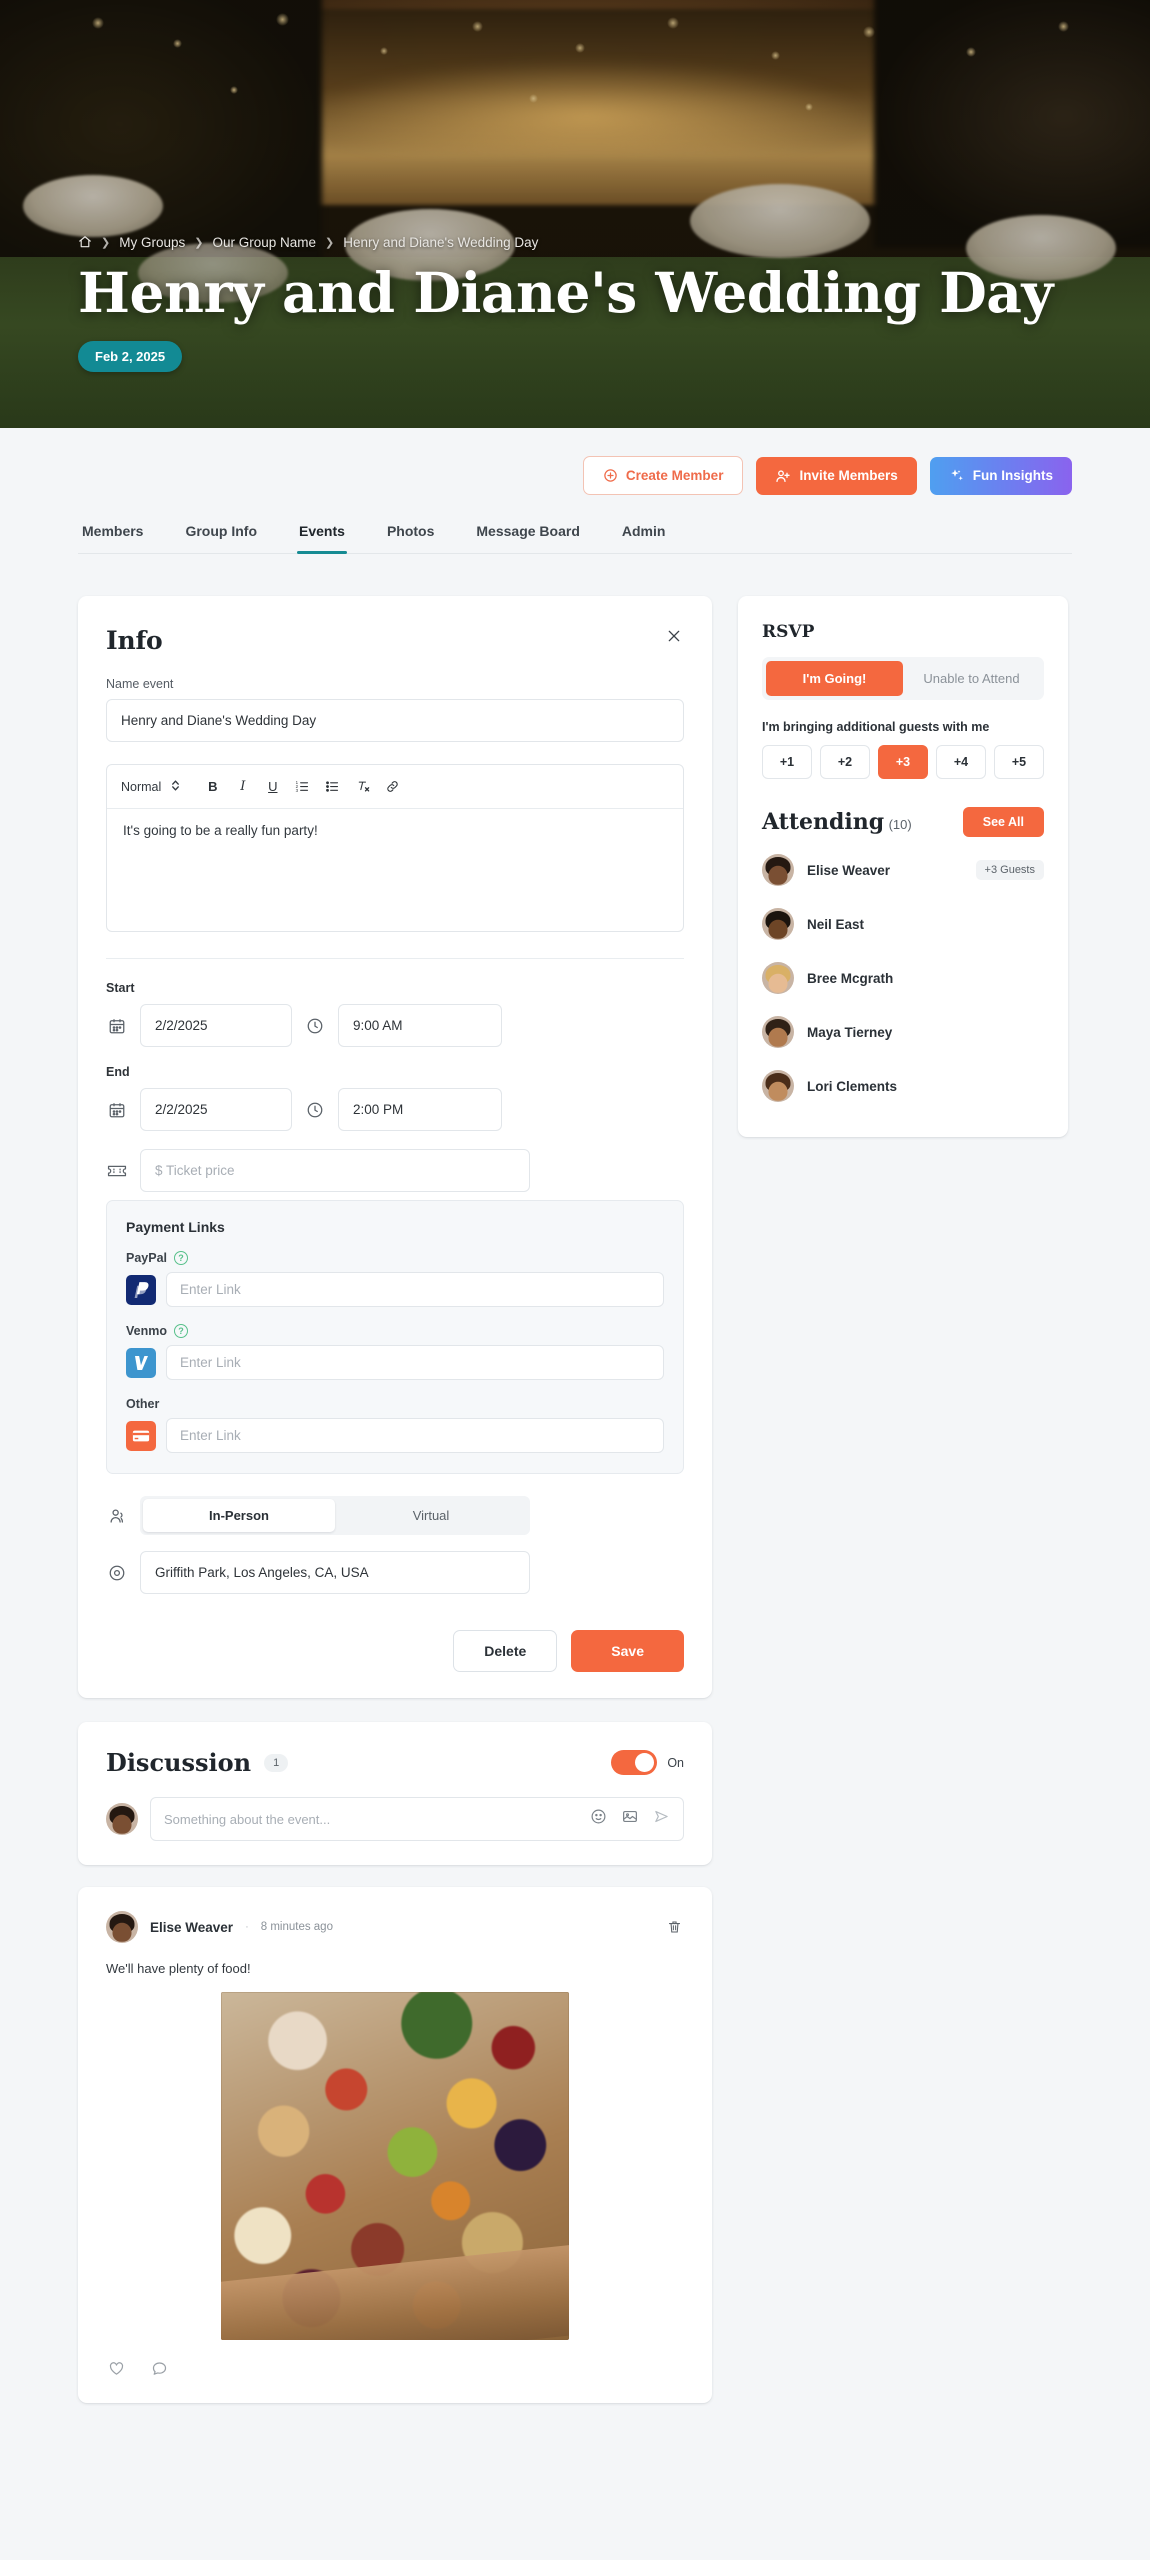 This screenshot has height=2560, width=1150. I want to click on clear-format-icon, so click(362, 786).